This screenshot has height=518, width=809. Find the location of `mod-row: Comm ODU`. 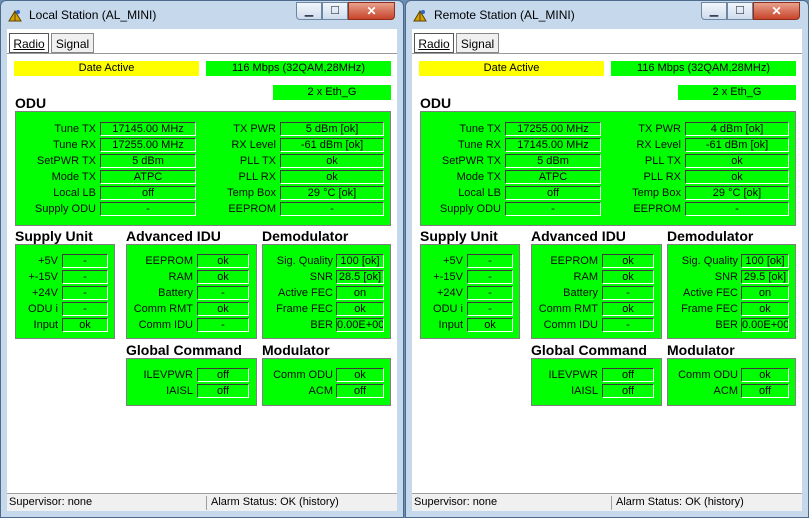

mod-row: Comm ODU is located at coordinates (303, 375).